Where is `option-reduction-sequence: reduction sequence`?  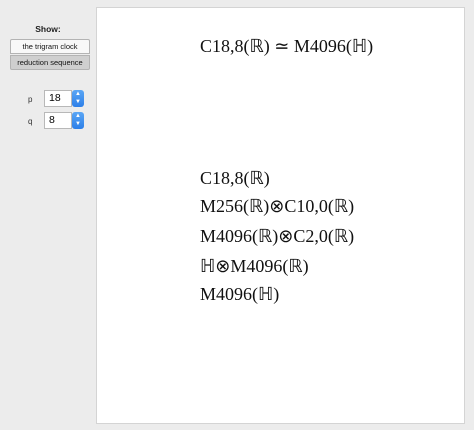
option-reduction-sequence: reduction sequence is located at coordinates (50, 62).